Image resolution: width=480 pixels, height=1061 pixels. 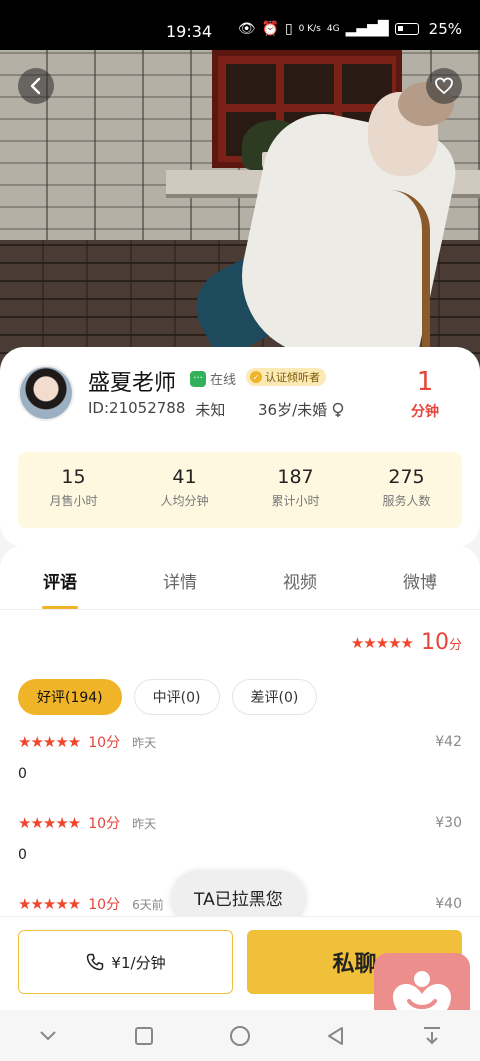 I want to click on rating-stars: ★★★★★, so click(x=382, y=642).